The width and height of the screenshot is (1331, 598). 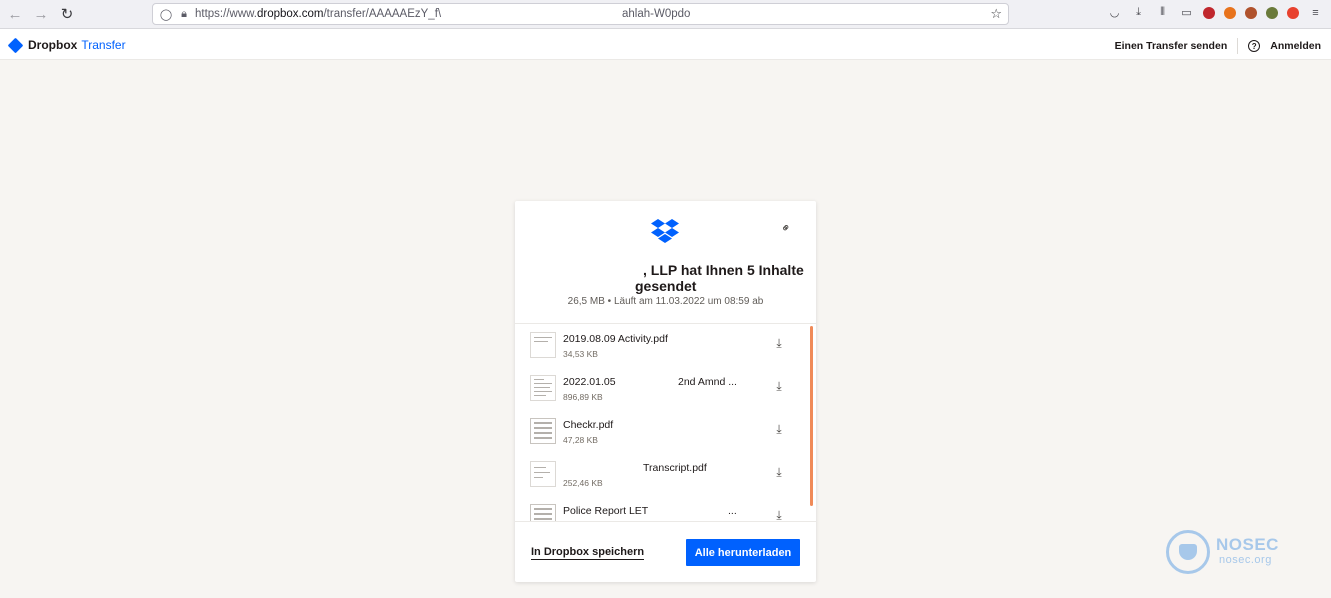 What do you see at coordinates (811, 416) in the screenshot?
I see `file-list-scrollbar` at bounding box center [811, 416].